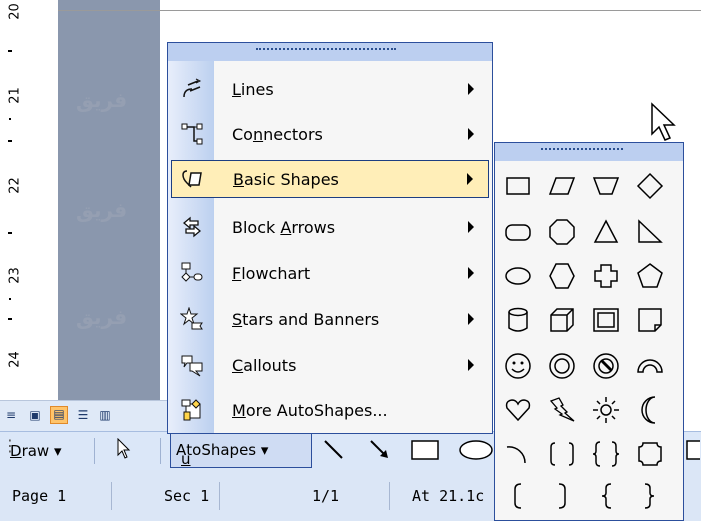  Describe the element at coordinates (330, 135) in the screenshot. I see `menu-item-connectors: Connectors` at that location.